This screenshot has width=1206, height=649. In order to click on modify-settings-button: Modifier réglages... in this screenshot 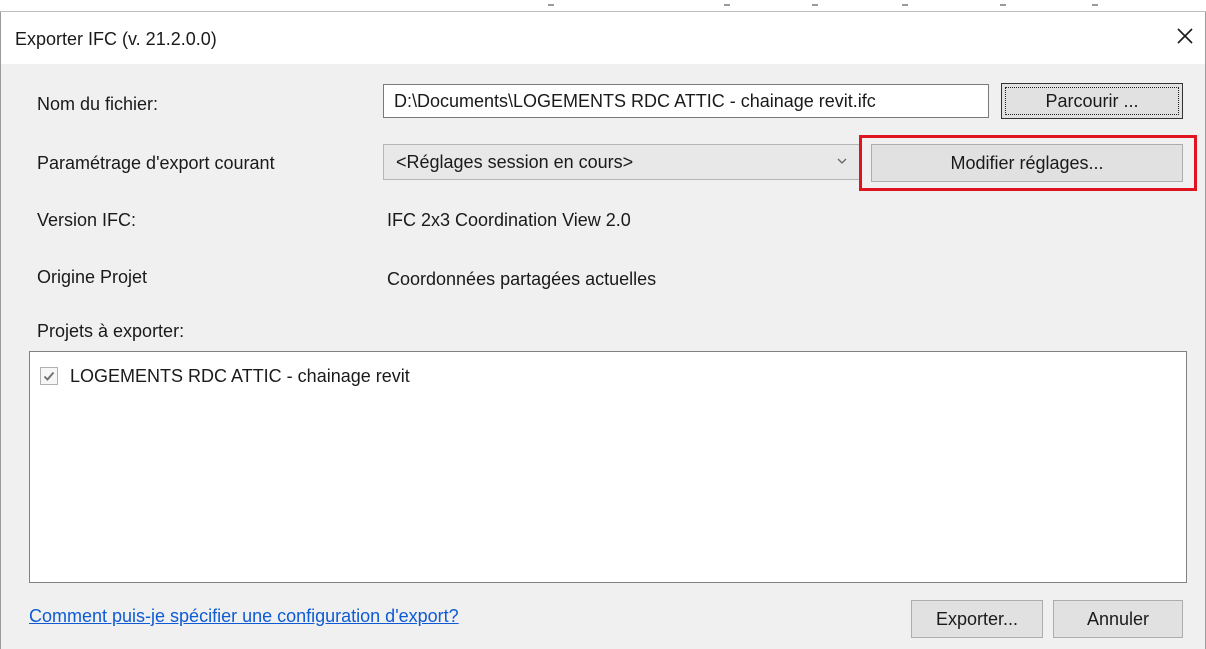, I will do `click(1027, 163)`.